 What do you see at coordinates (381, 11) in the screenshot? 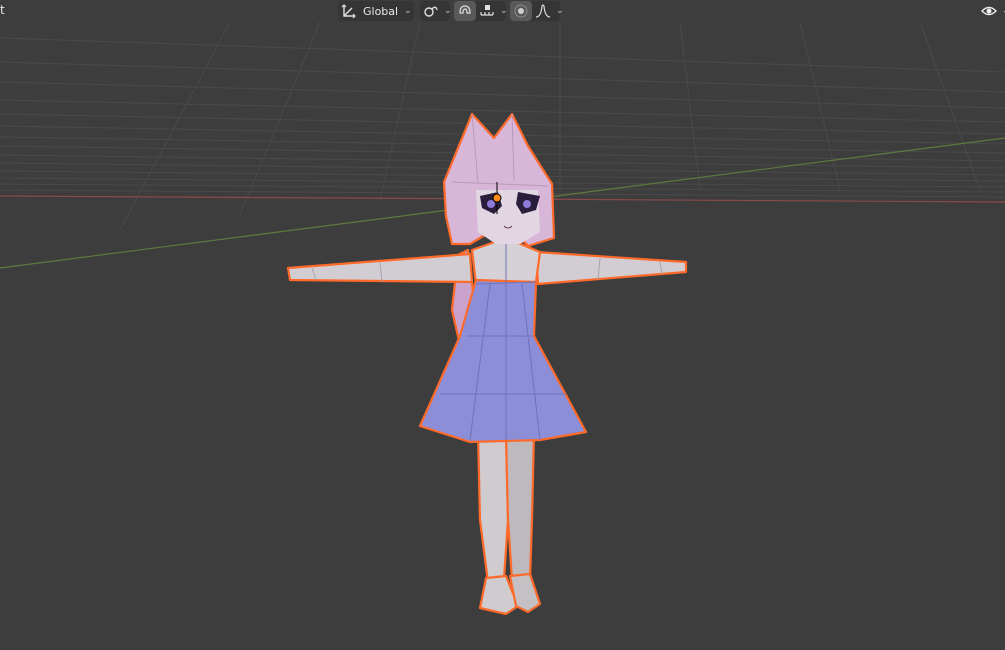
I see `transform-orientation-label: Global` at bounding box center [381, 11].